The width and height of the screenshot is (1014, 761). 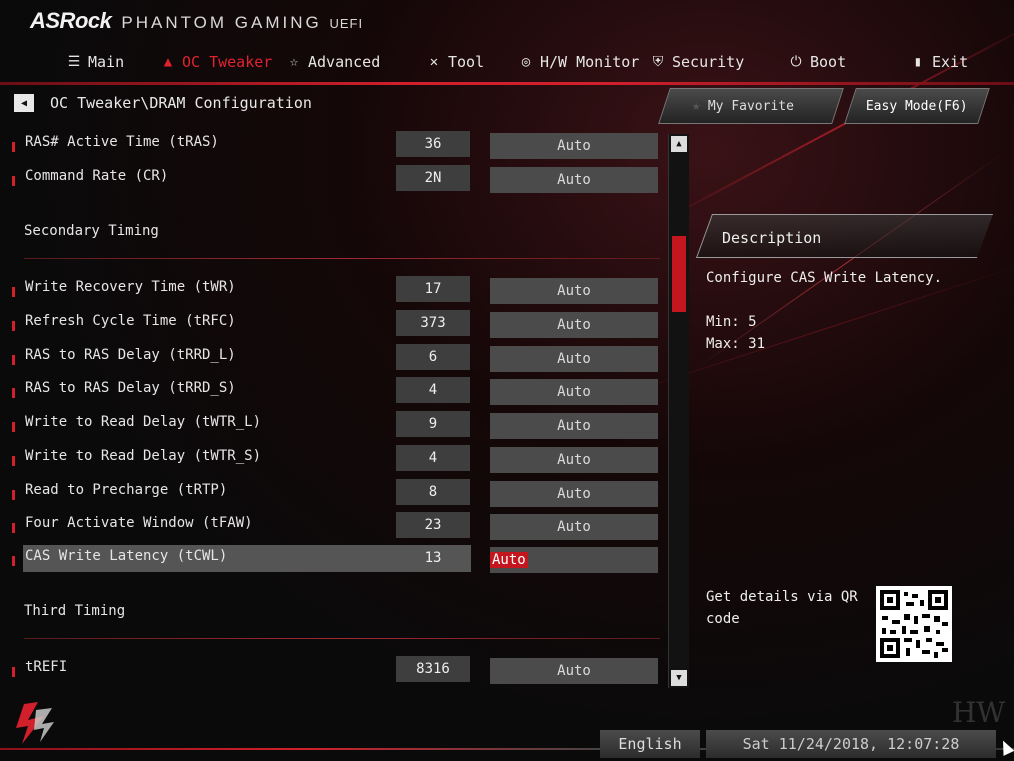 I want to click on tools-icon: ✕, so click(x=434, y=62).